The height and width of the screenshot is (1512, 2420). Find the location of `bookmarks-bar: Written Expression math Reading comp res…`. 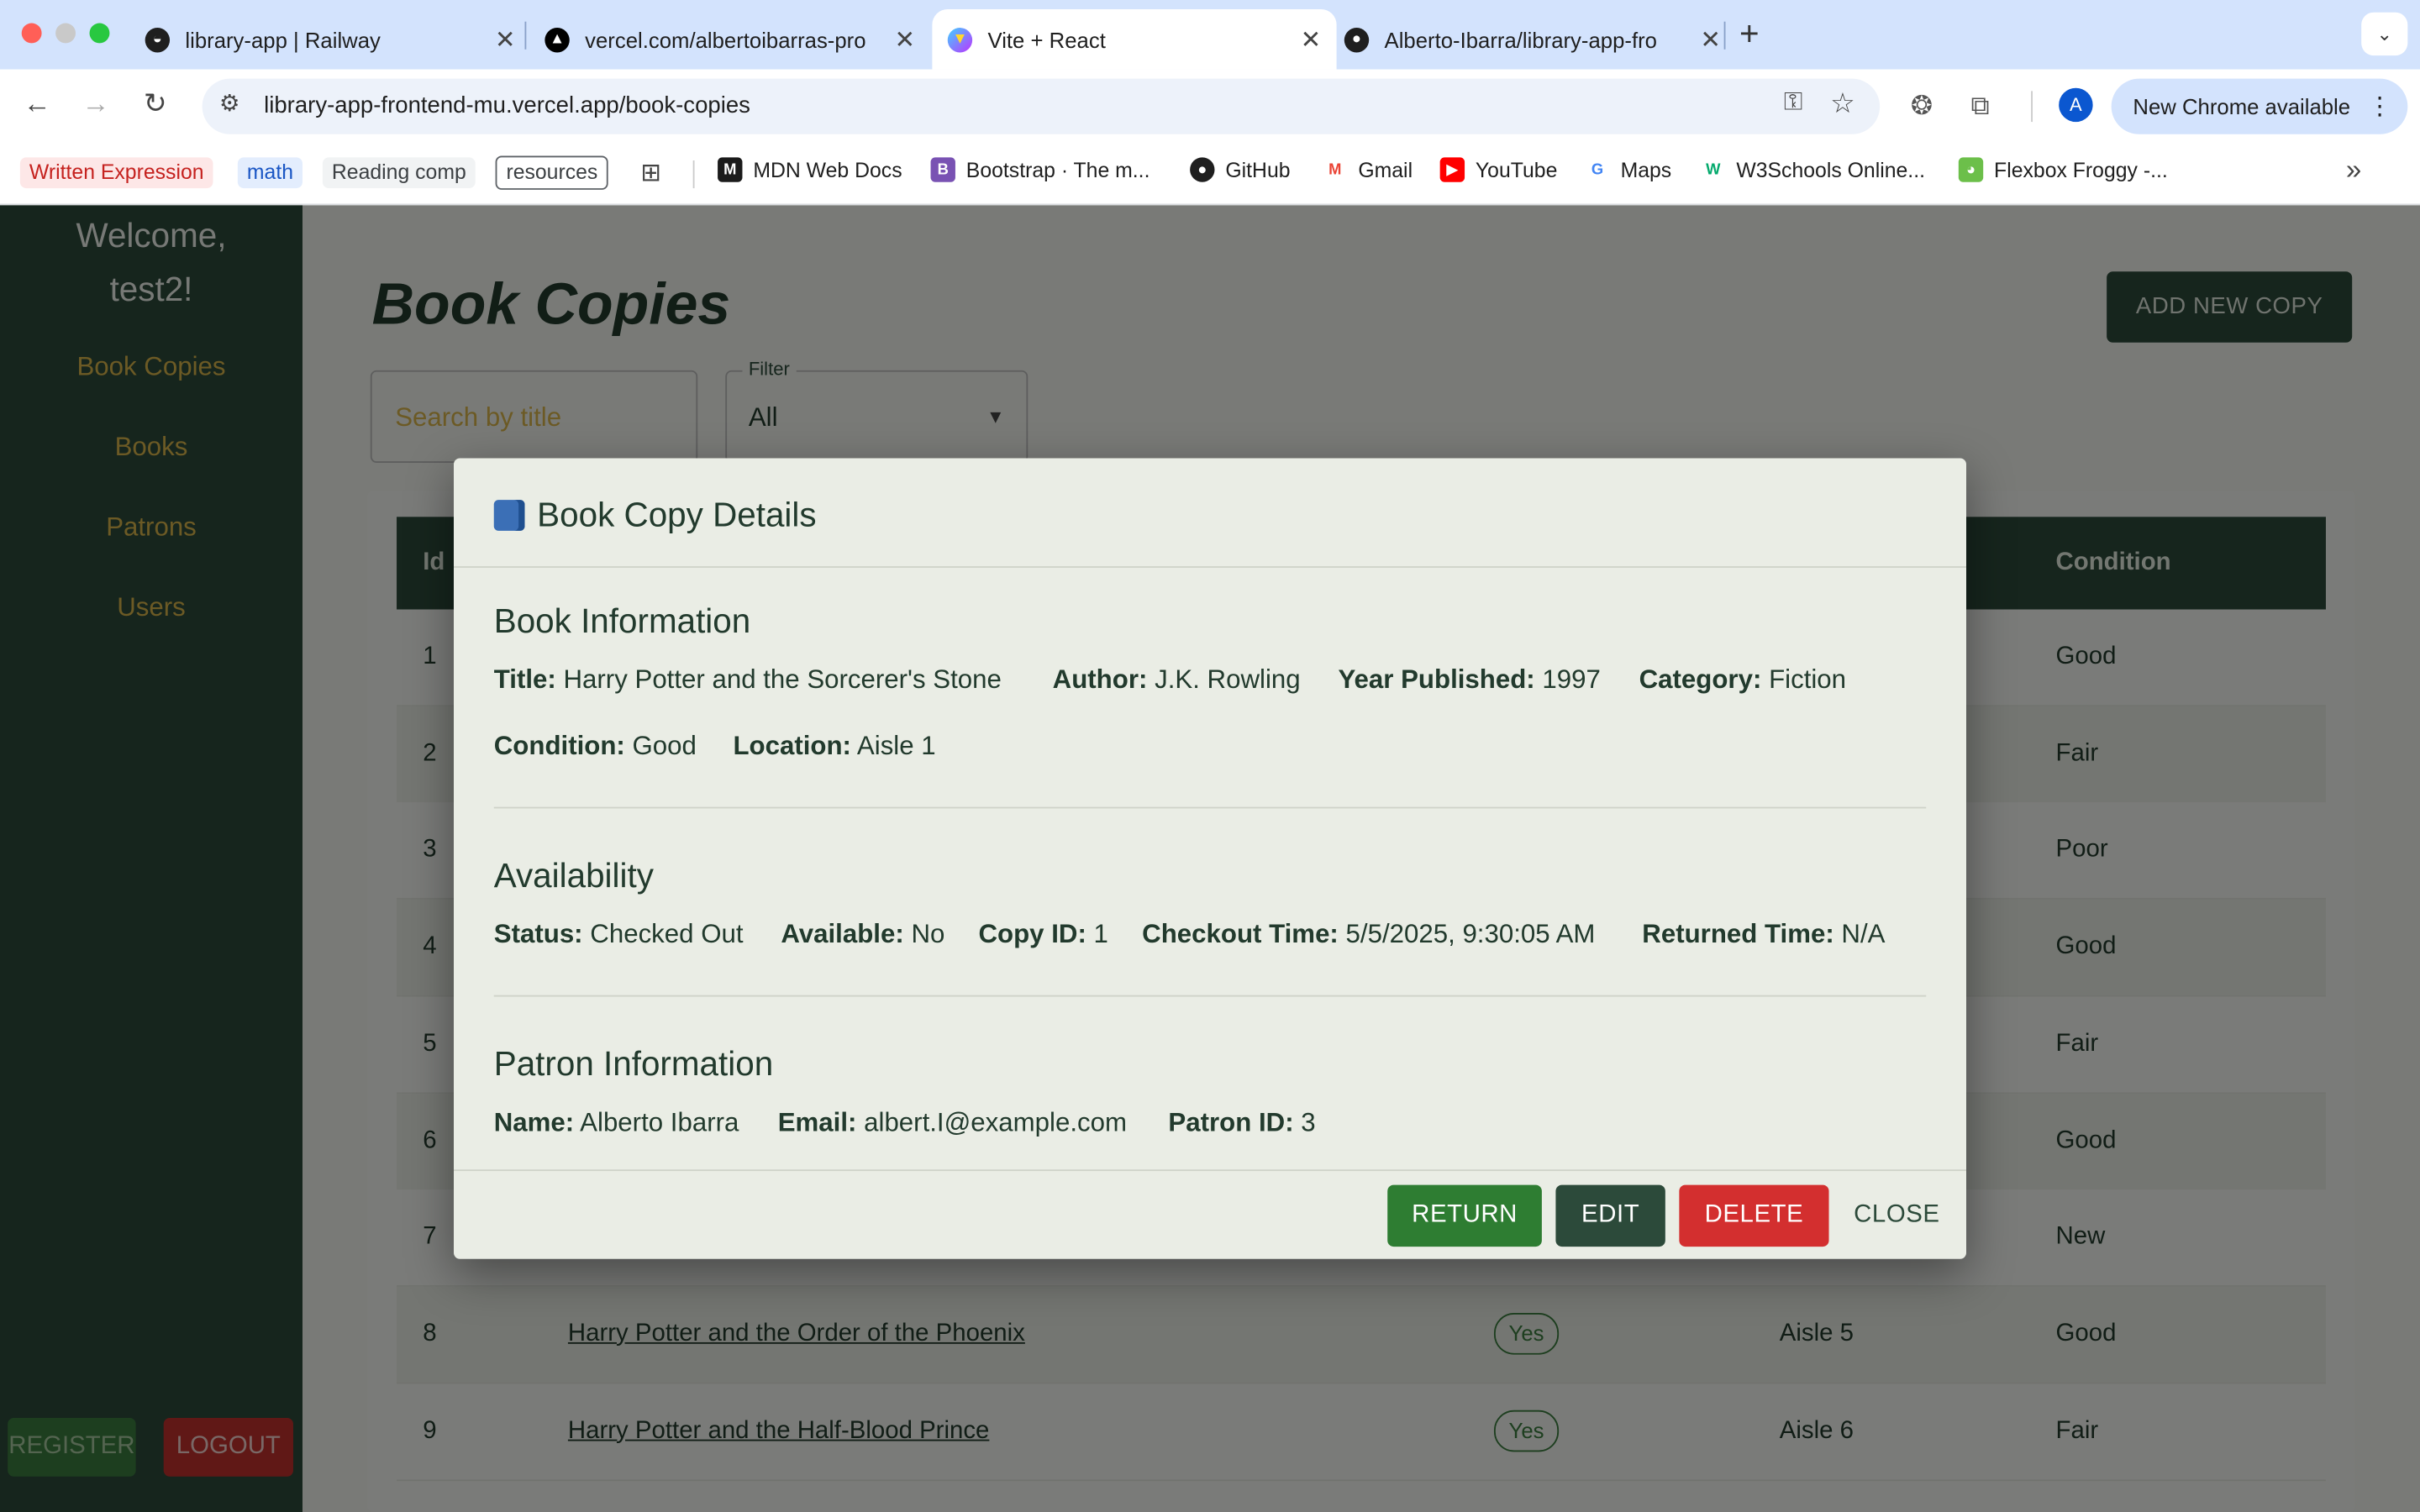

bookmarks-bar: Written Expression math Reading comp res… is located at coordinates (1210, 174).